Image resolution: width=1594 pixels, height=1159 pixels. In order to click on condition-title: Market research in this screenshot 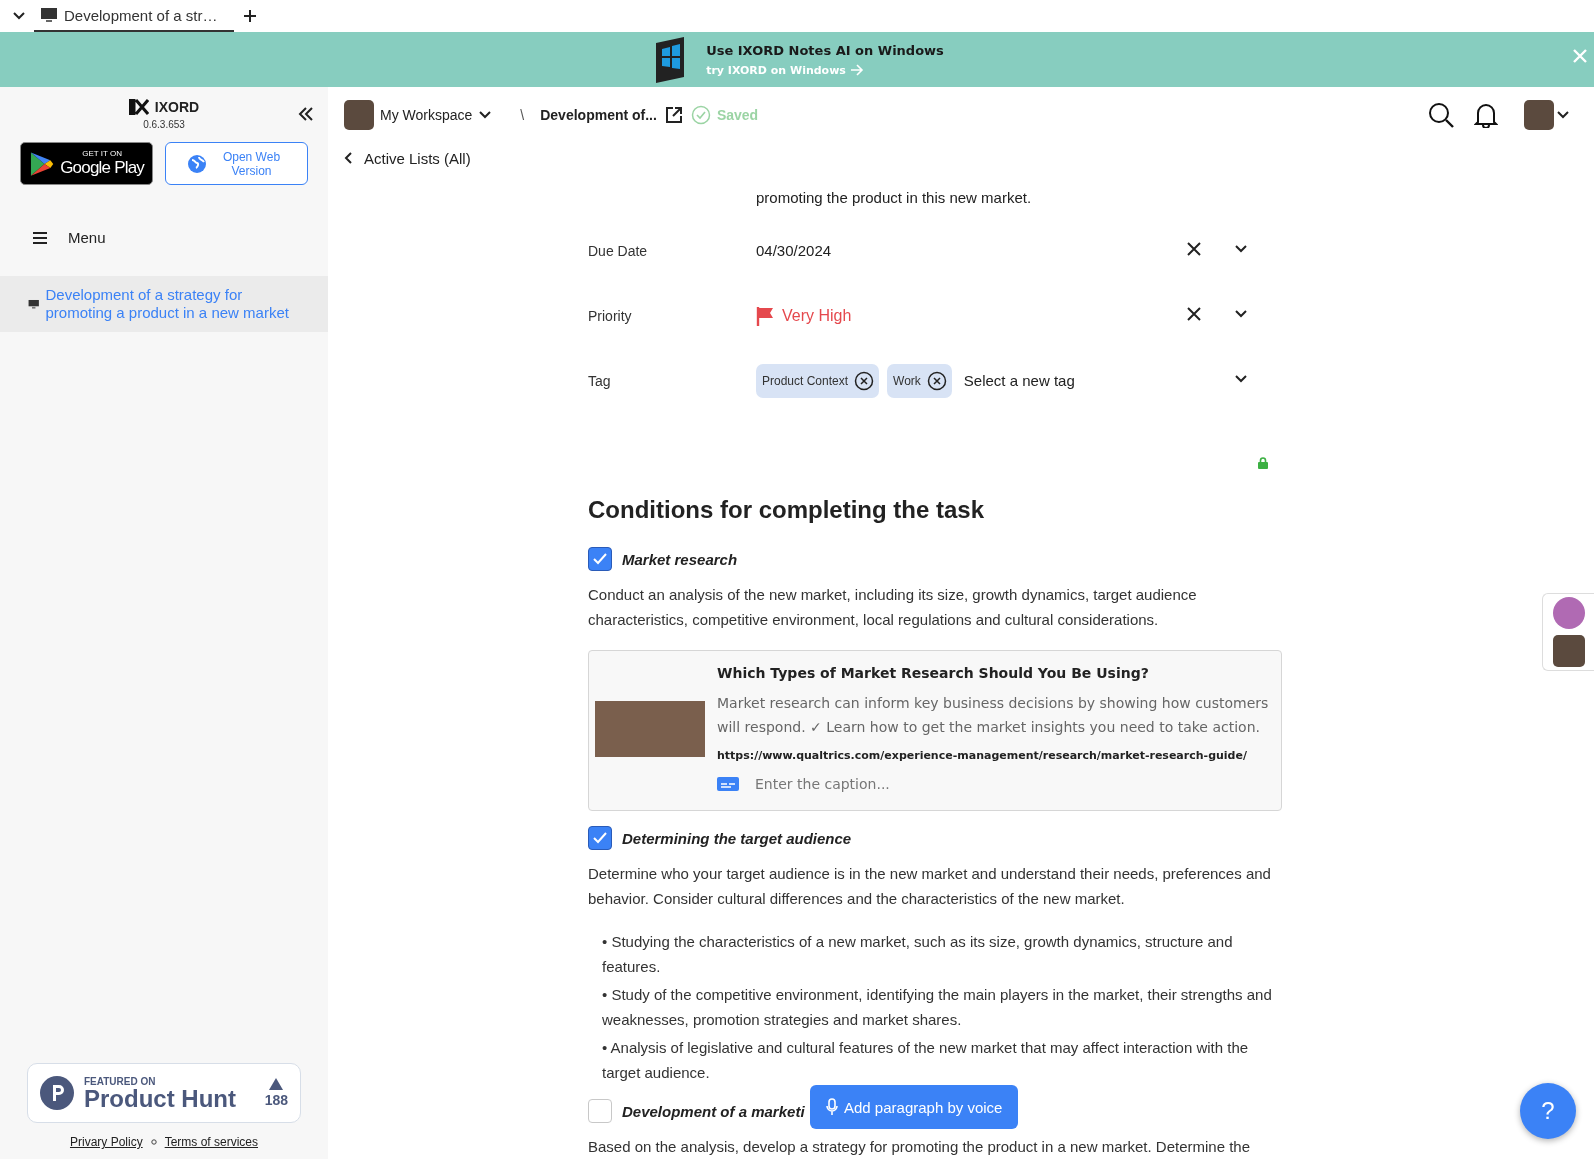, I will do `click(680, 559)`.